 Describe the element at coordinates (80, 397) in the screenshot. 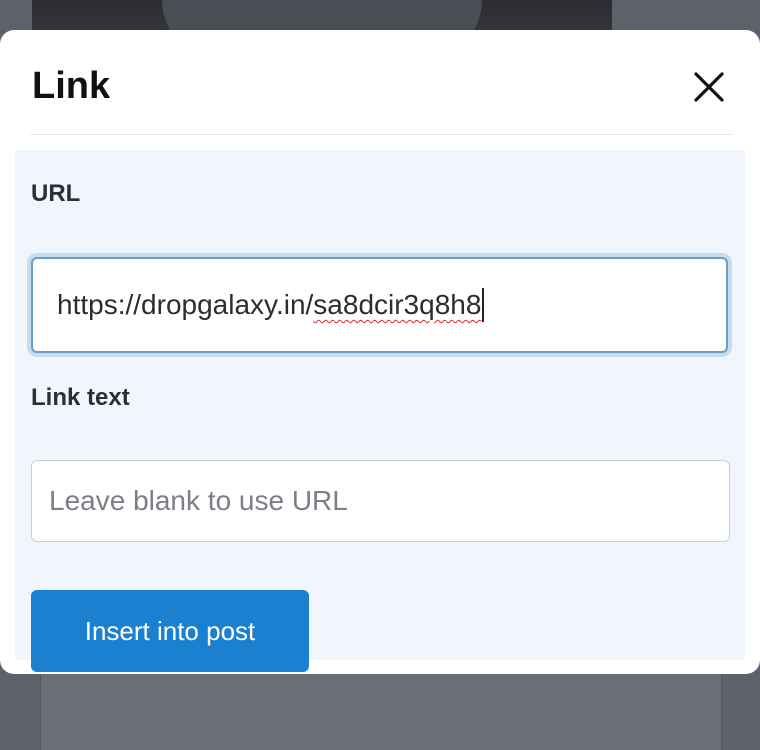

I see `link-text-label: Link text` at that location.